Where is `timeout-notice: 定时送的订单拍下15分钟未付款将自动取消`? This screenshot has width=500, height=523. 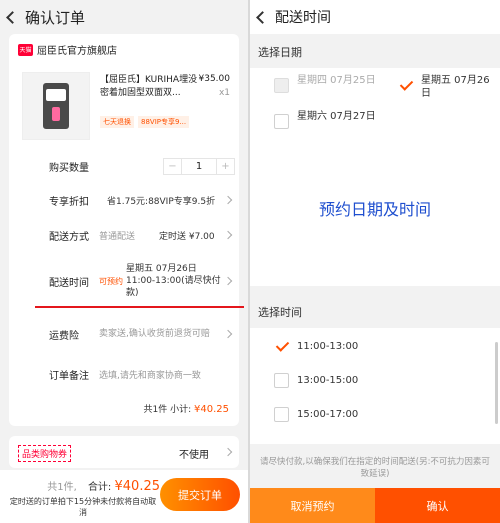 timeout-notice: 定时送的订单拍下15分钟未付款将自动取消 is located at coordinates (83, 507).